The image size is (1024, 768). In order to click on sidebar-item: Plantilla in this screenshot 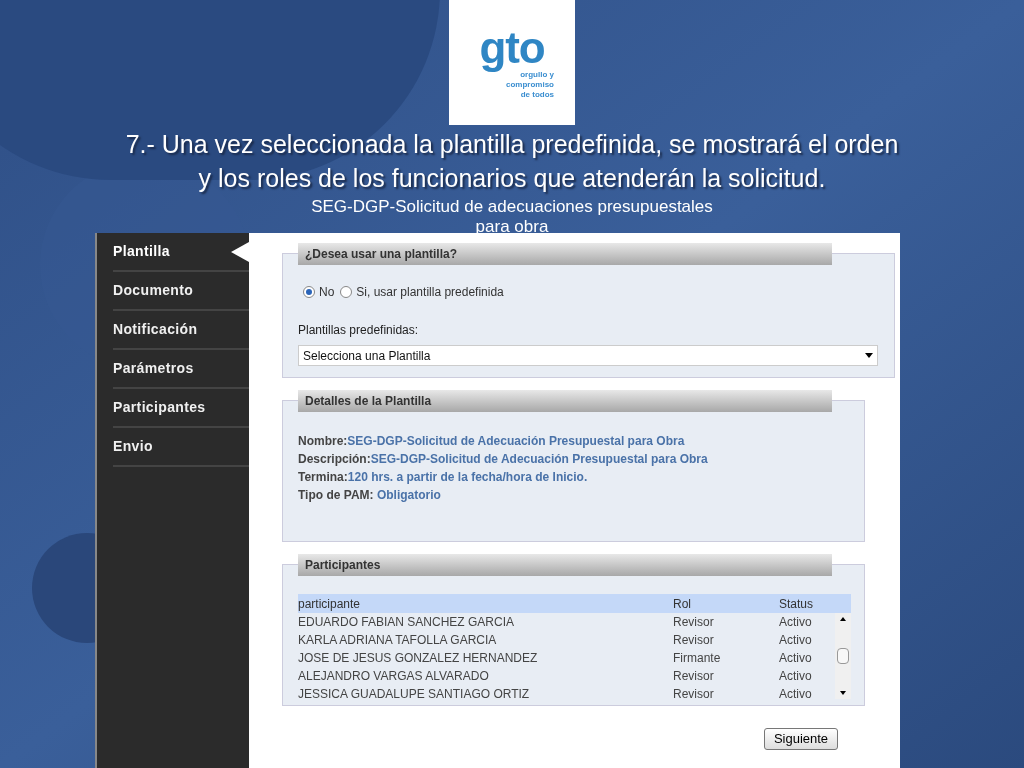, I will do `click(181, 252)`.